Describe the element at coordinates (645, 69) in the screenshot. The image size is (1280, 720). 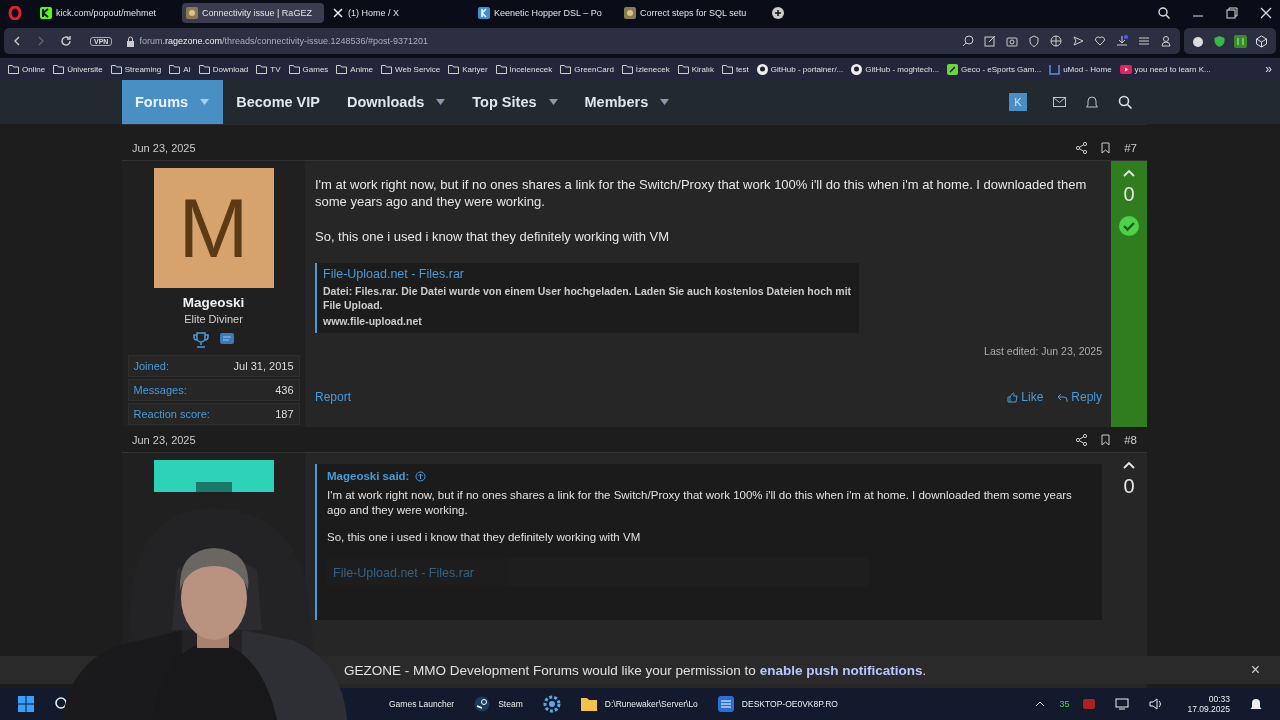
I see `bookmark: İzlenecek` at that location.